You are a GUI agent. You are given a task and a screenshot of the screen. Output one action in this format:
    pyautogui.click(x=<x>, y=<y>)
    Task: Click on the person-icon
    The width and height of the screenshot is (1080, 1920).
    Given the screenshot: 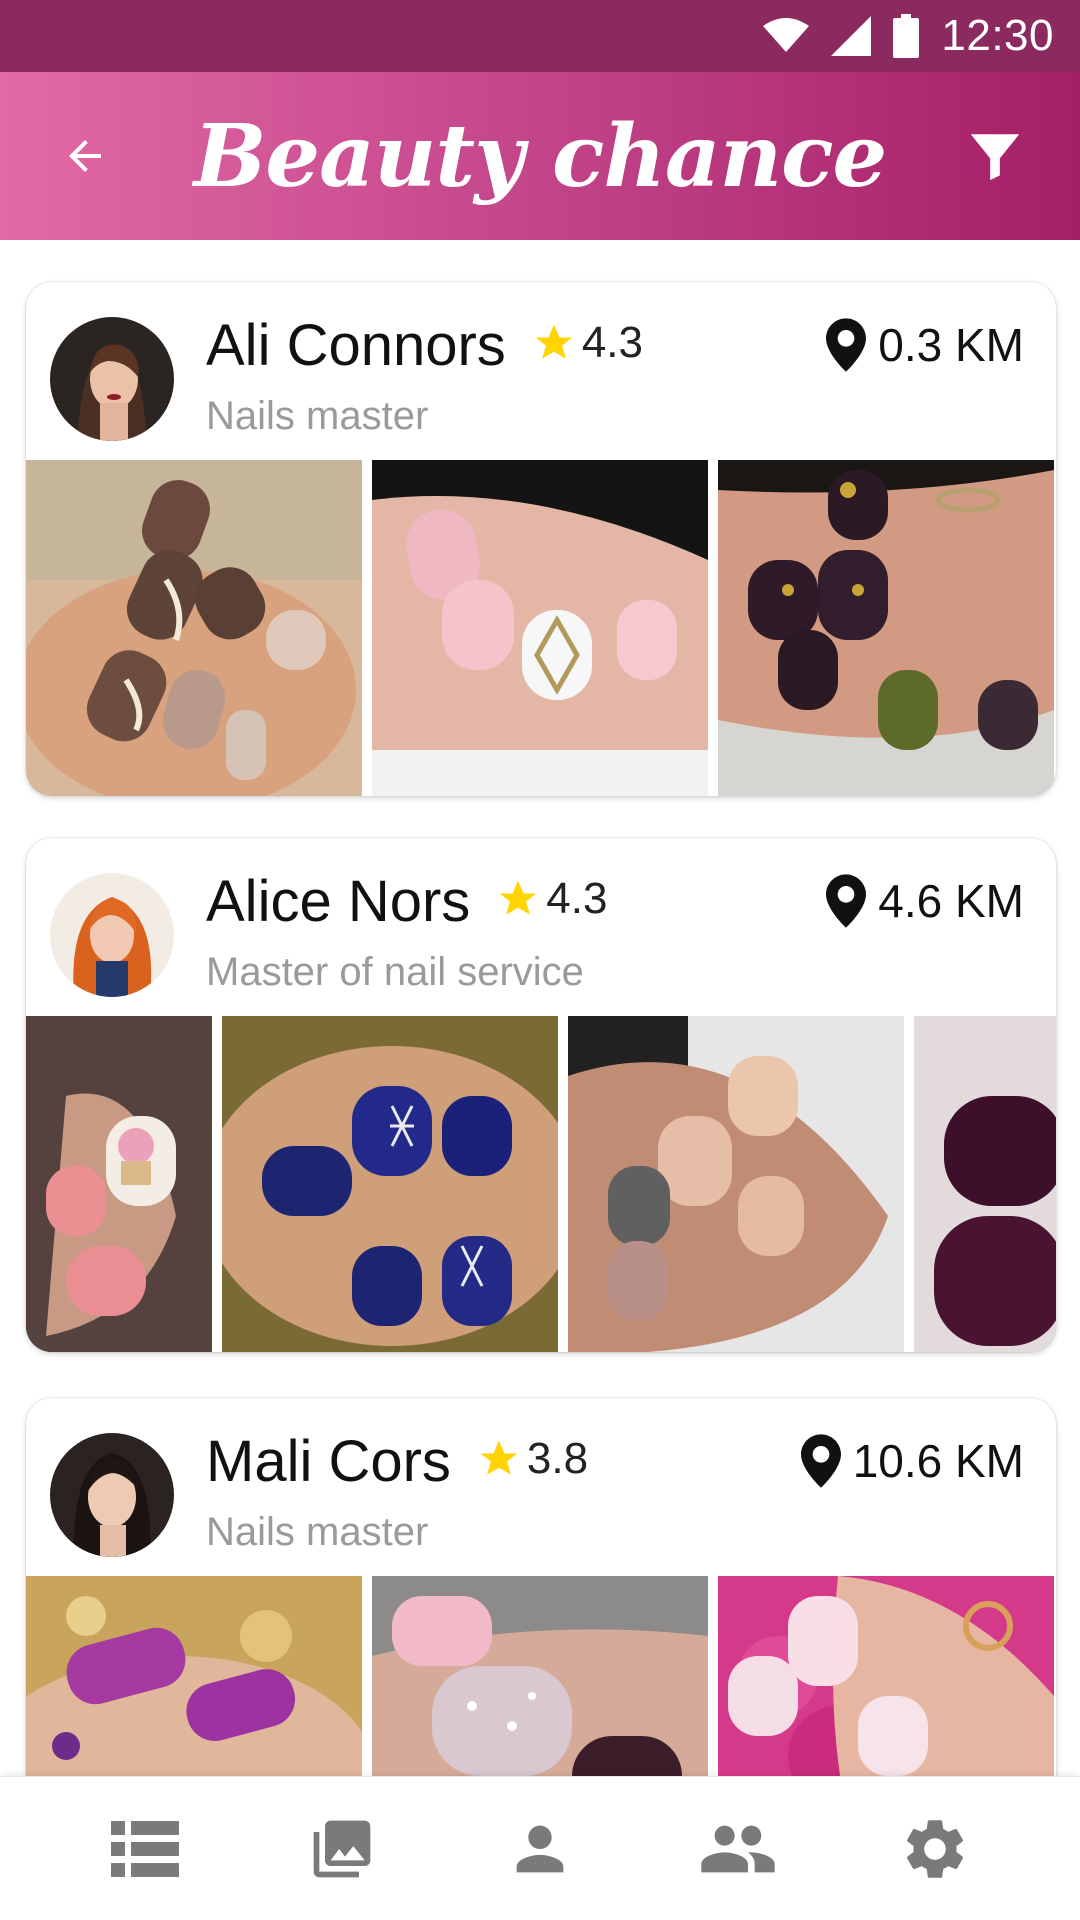 What is the action you would take?
    pyautogui.click(x=540, y=1848)
    